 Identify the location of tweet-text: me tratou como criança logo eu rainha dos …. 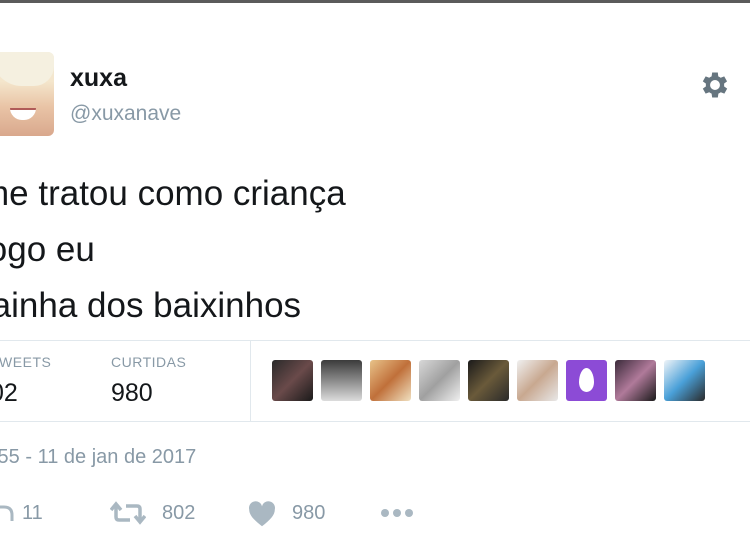
(173, 250).